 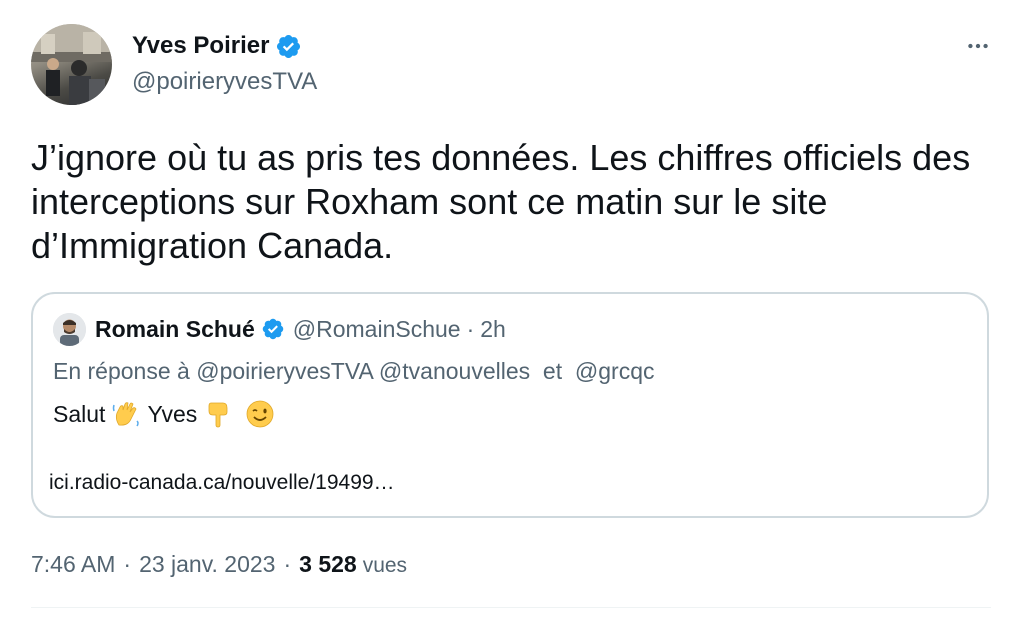 I want to click on tweet-metadata: 7:46 AM · 23 janv. 2023 · 3 528 vues, so click(x=219, y=565).